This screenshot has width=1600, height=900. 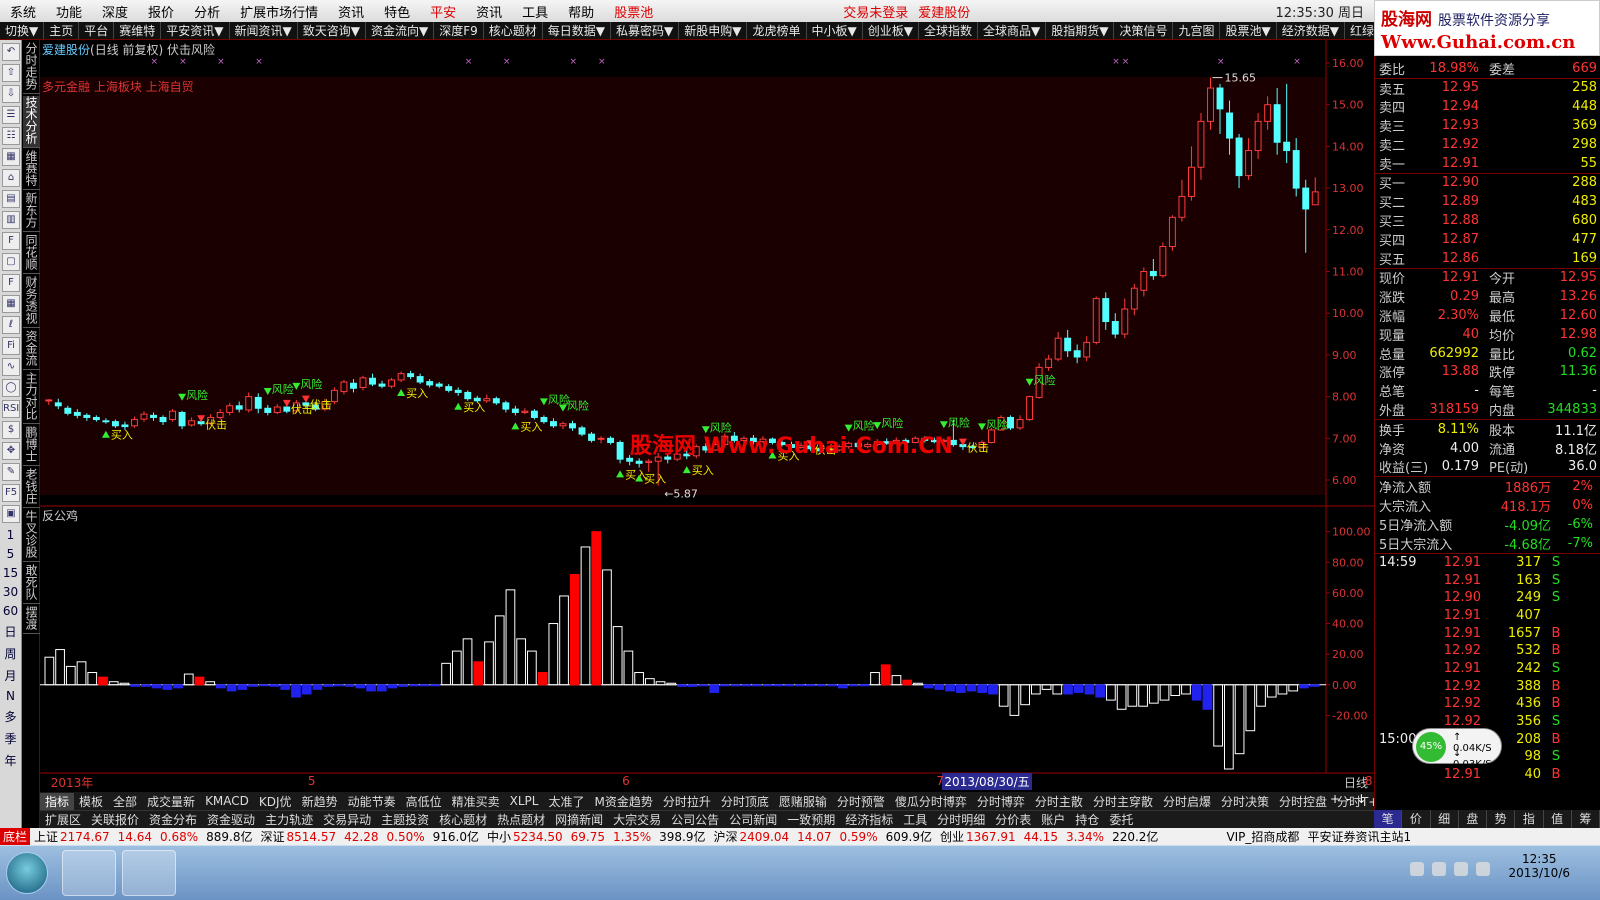 I want to click on right-tab: 价, so click(x=1416, y=819).